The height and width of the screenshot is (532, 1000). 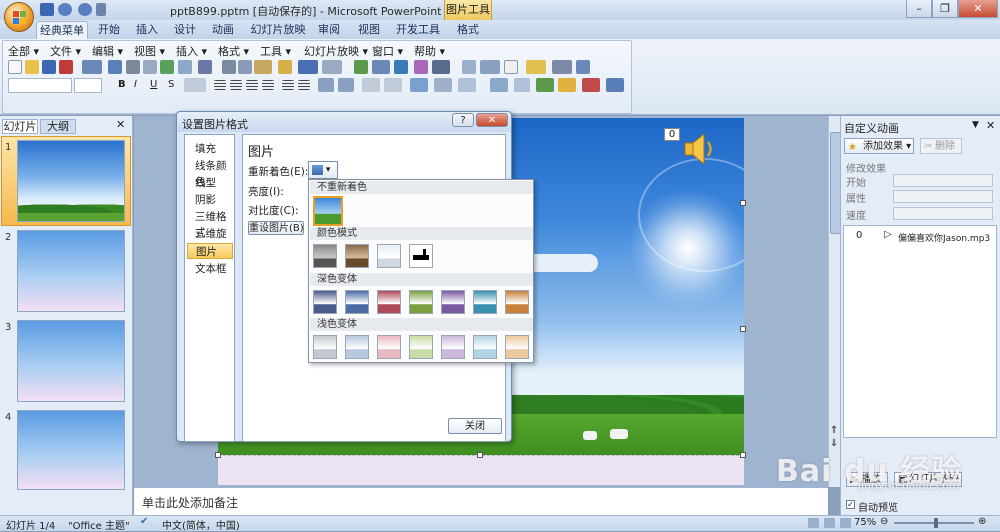 What do you see at coordinates (429, 51) in the screenshot?
I see `menu-help: 帮助 ▾` at bounding box center [429, 51].